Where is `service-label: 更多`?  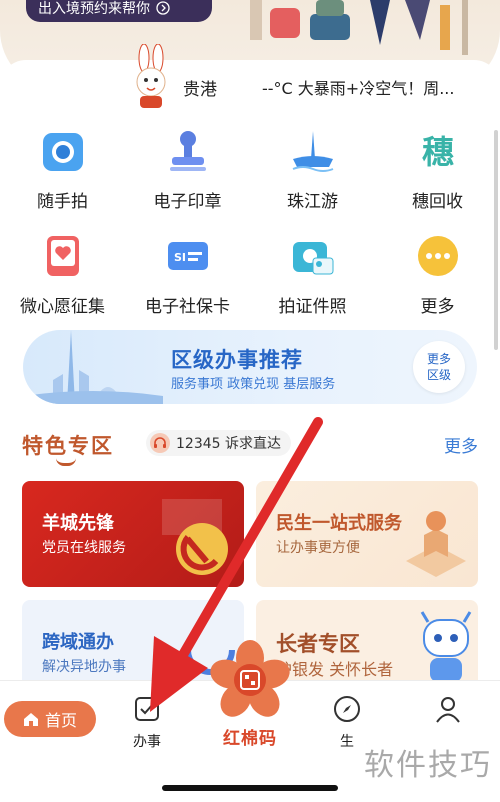 service-label: 更多 is located at coordinates (437, 307).